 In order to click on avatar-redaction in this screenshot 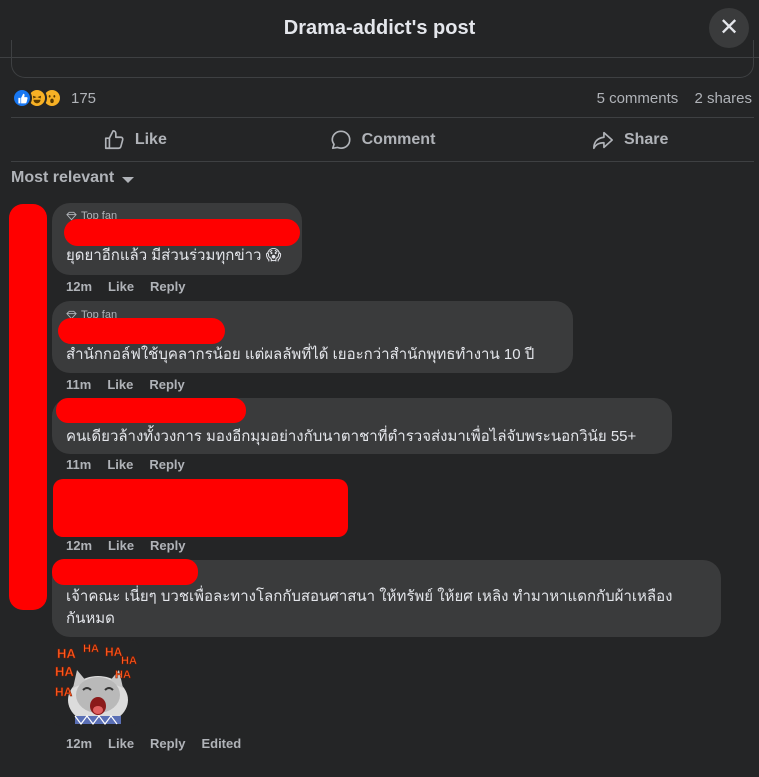, I will do `click(28, 407)`.